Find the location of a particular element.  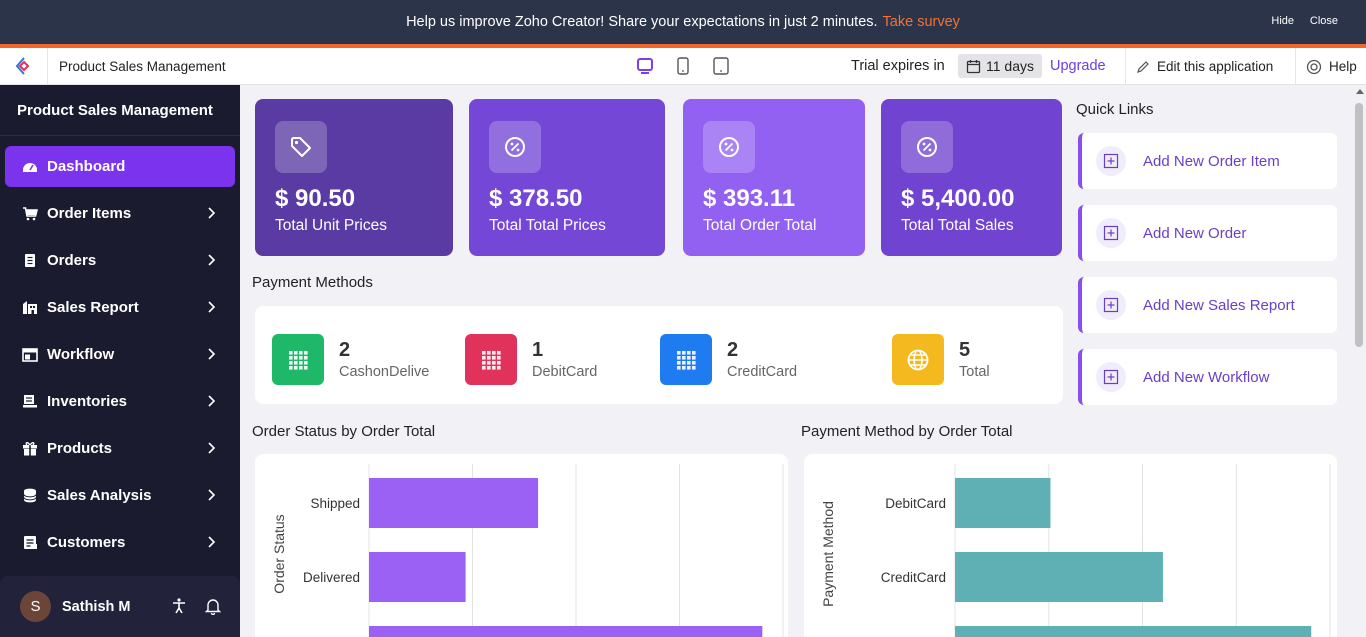

y-axis-label: Order Status is located at coordinates (279, 553).